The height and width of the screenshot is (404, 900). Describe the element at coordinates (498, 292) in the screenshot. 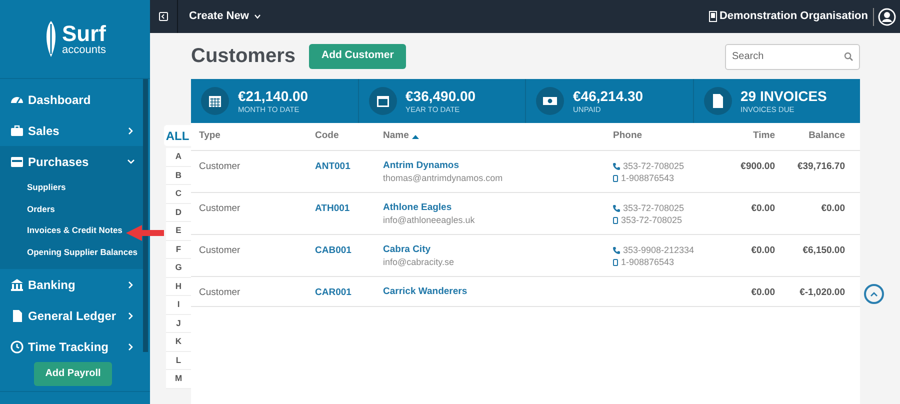

I see `customer-name-link: Carrick Wanderers` at that location.